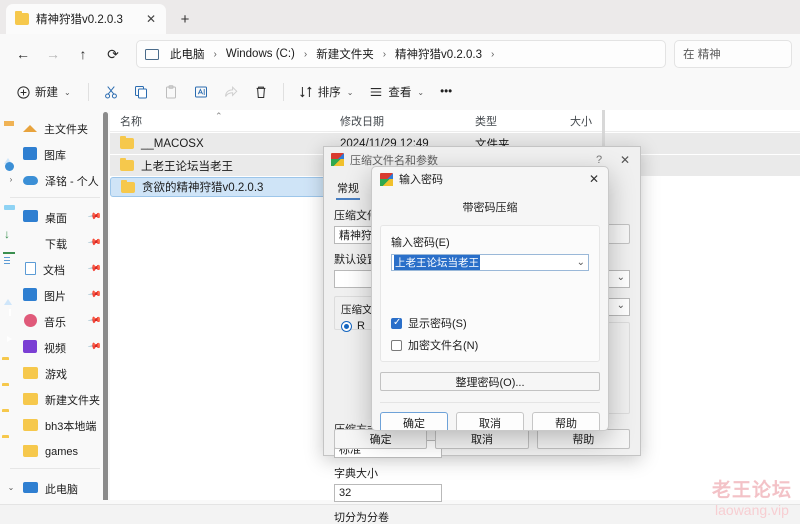 This screenshot has width=800, height=524. I want to click on dialog-button-row: 确定 取消 帮助, so click(490, 416).